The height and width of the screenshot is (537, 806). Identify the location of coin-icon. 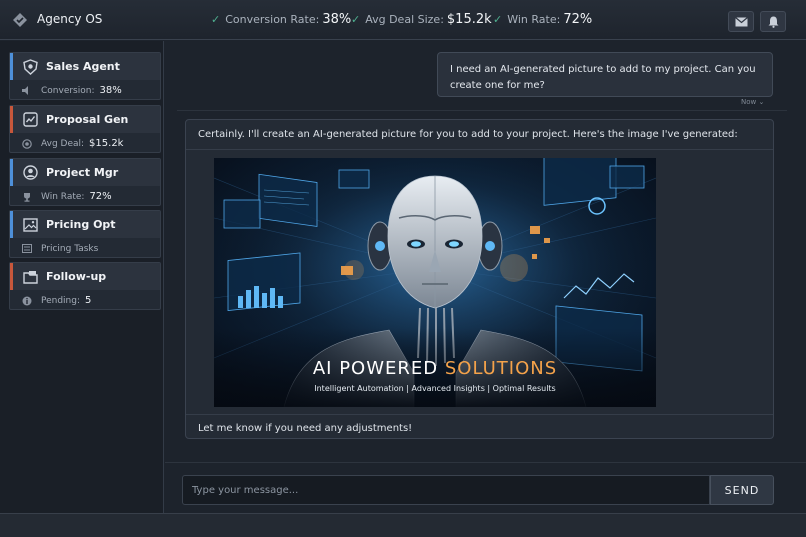
(27, 143).